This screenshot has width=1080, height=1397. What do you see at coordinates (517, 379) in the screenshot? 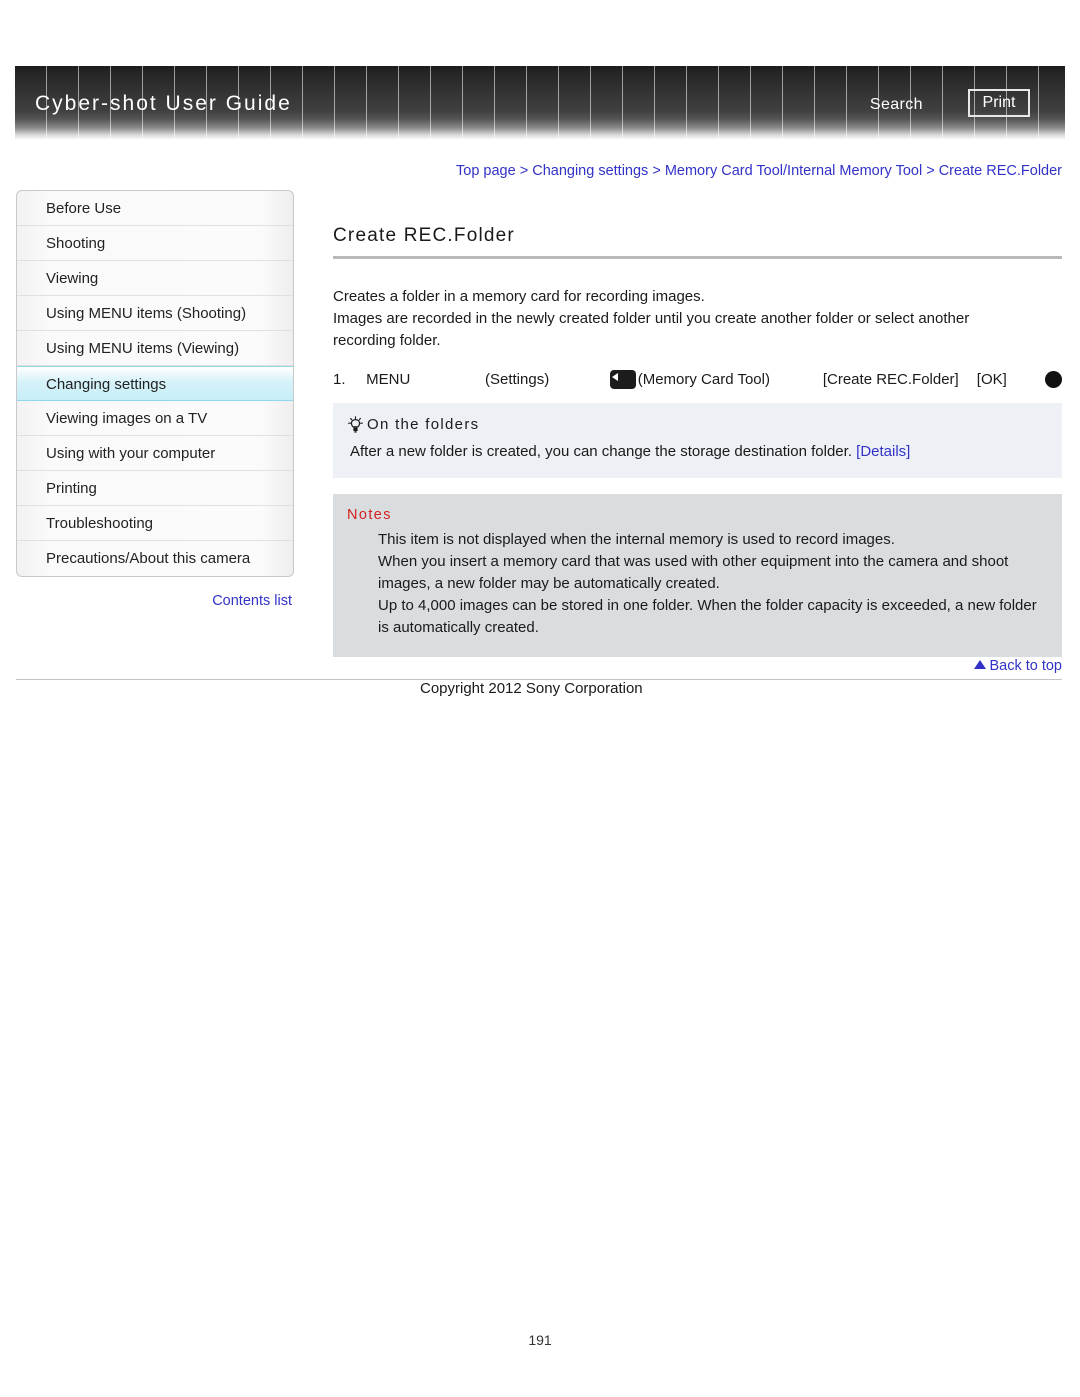
I see `step-settings-label: (Settings)` at bounding box center [517, 379].